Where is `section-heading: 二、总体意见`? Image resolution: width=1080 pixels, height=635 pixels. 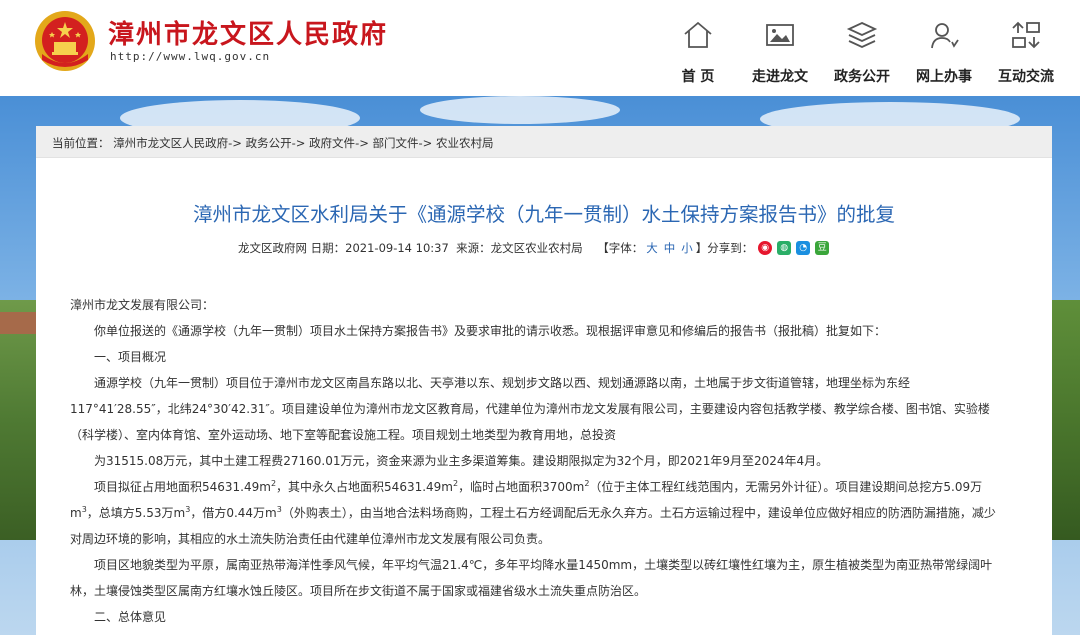
section-heading: 二、总体意见 is located at coordinates (130, 617).